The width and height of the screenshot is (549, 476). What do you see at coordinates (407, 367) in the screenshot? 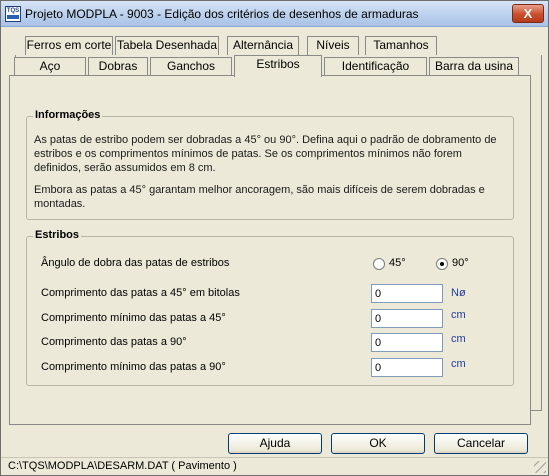
I see `min-90-field` at bounding box center [407, 367].